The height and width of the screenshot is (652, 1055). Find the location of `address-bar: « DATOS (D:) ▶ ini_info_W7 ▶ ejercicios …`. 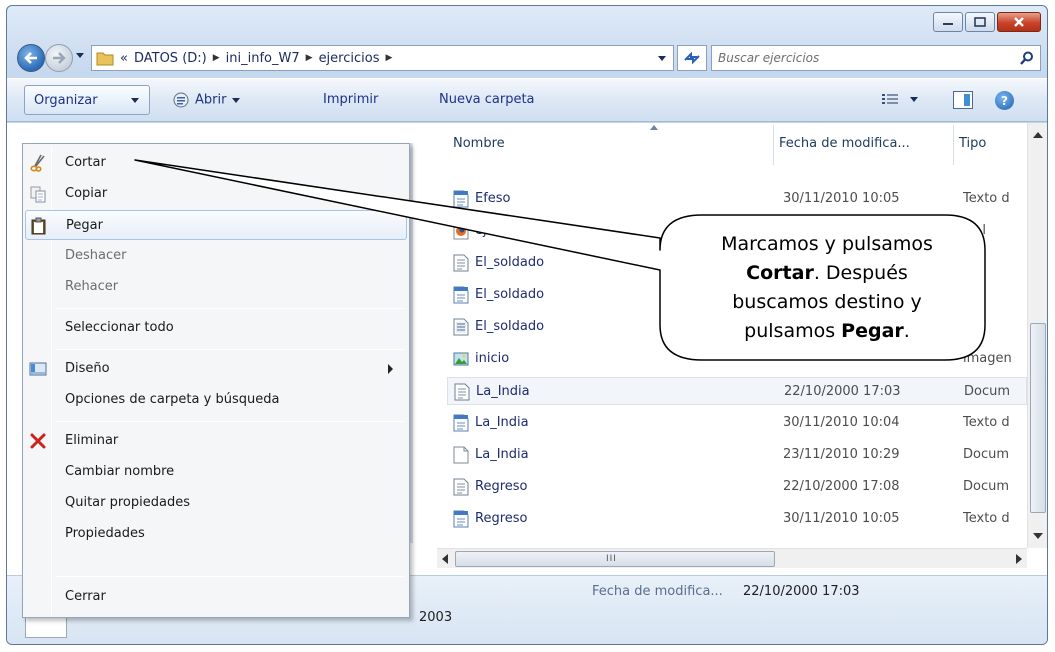

address-bar: « DATOS (D:) ▶ ini_info_W7 ▶ ejercicios … is located at coordinates (382, 58).